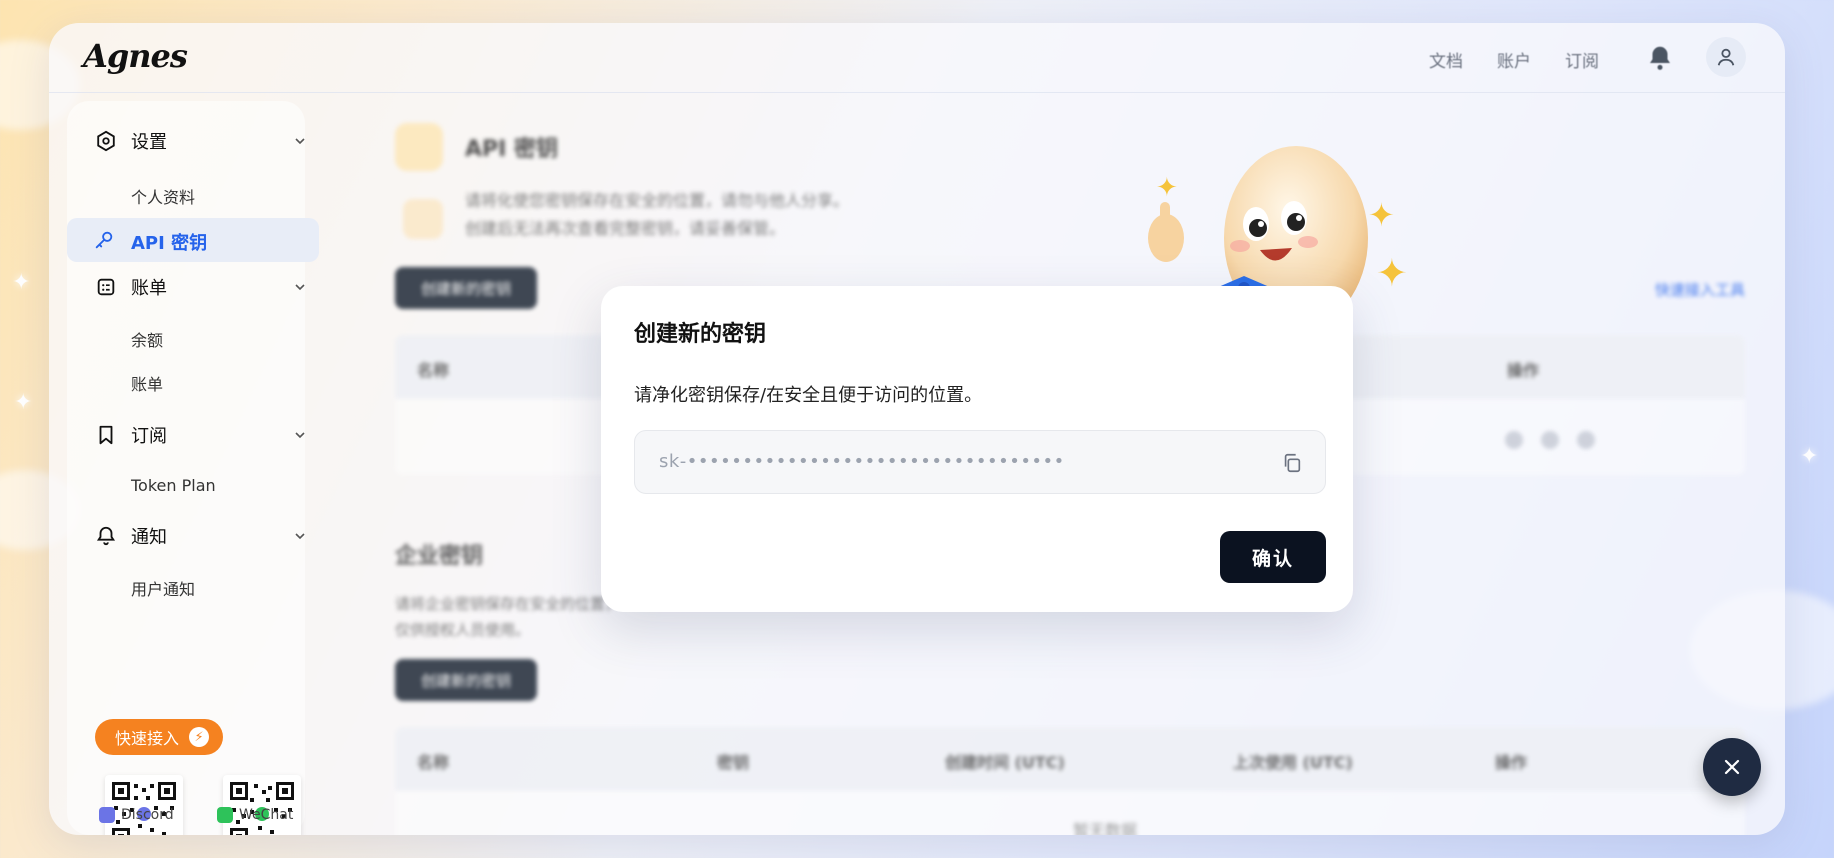 The height and width of the screenshot is (858, 1834). I want to click on confirm-button: 确认, so click(1273, 557).